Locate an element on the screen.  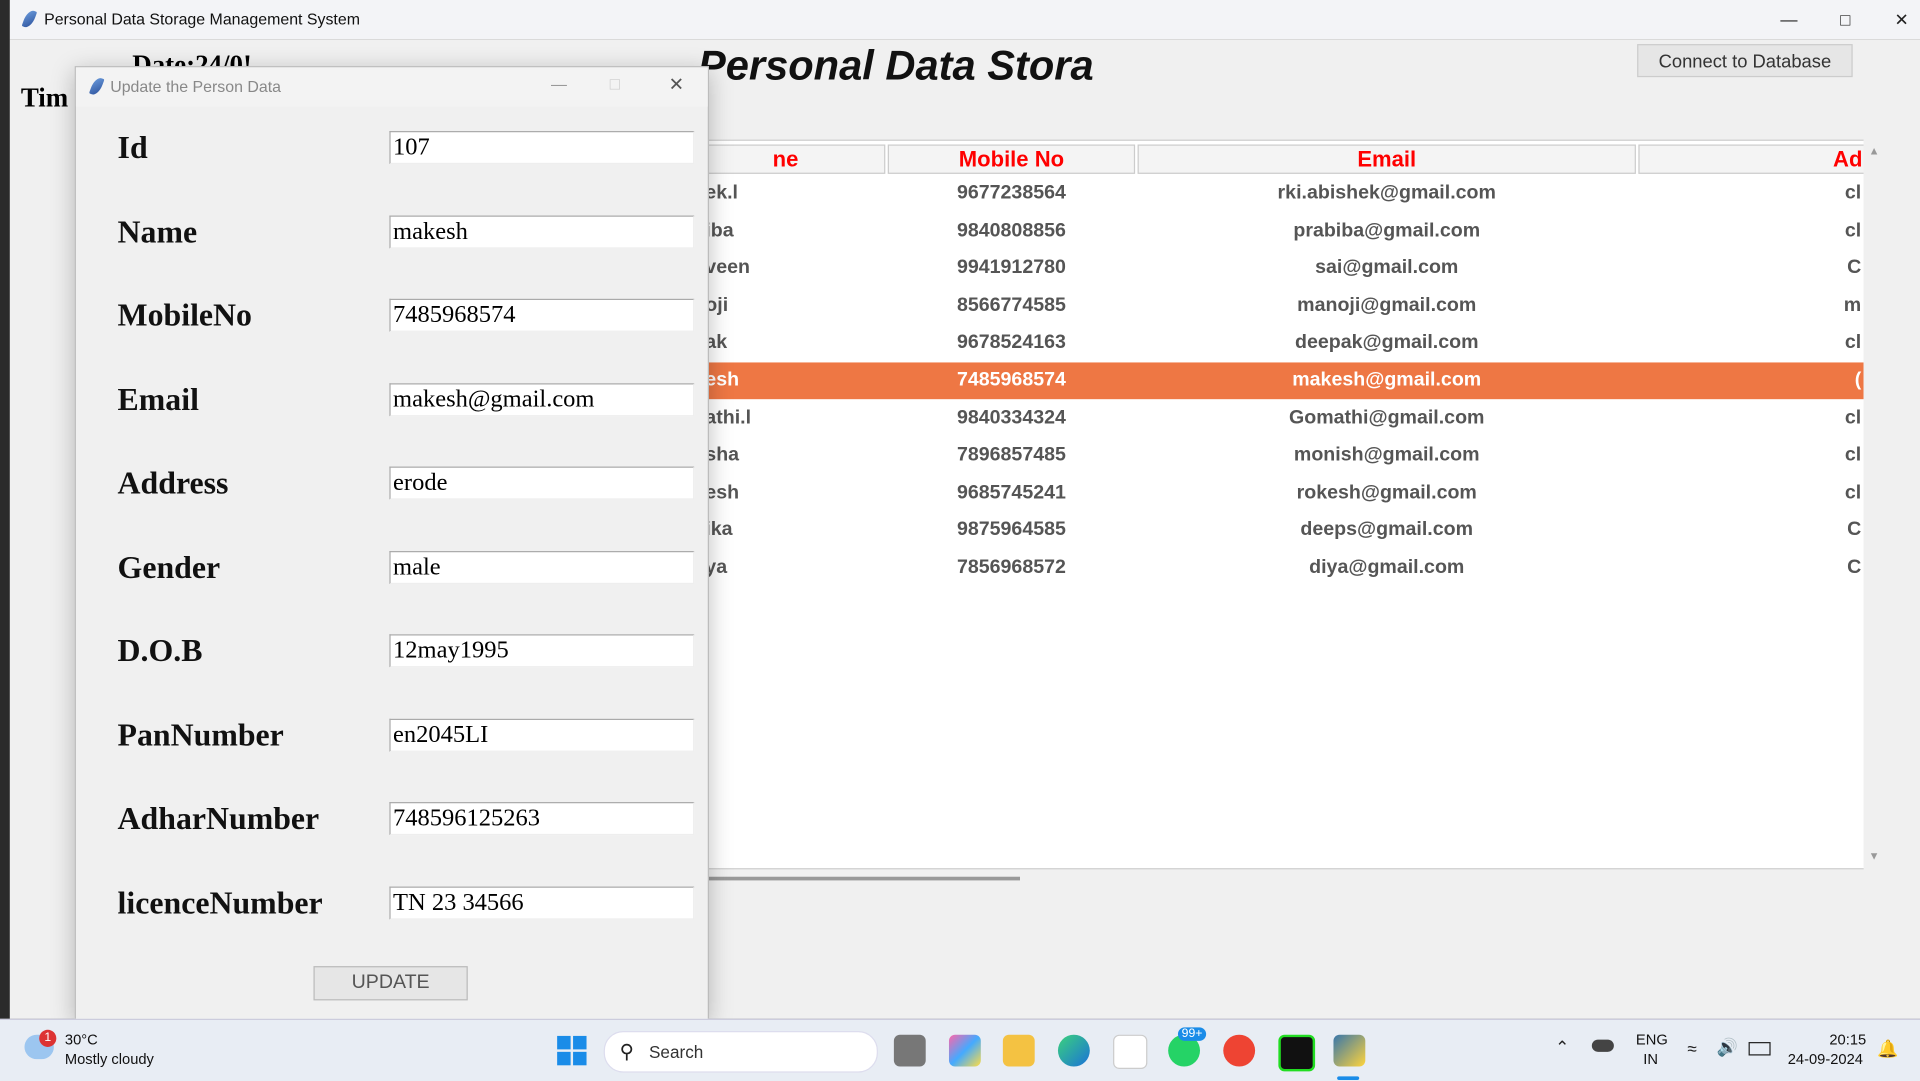
scroll-up-icon: ▲ is located at coordinates (1874, 150).